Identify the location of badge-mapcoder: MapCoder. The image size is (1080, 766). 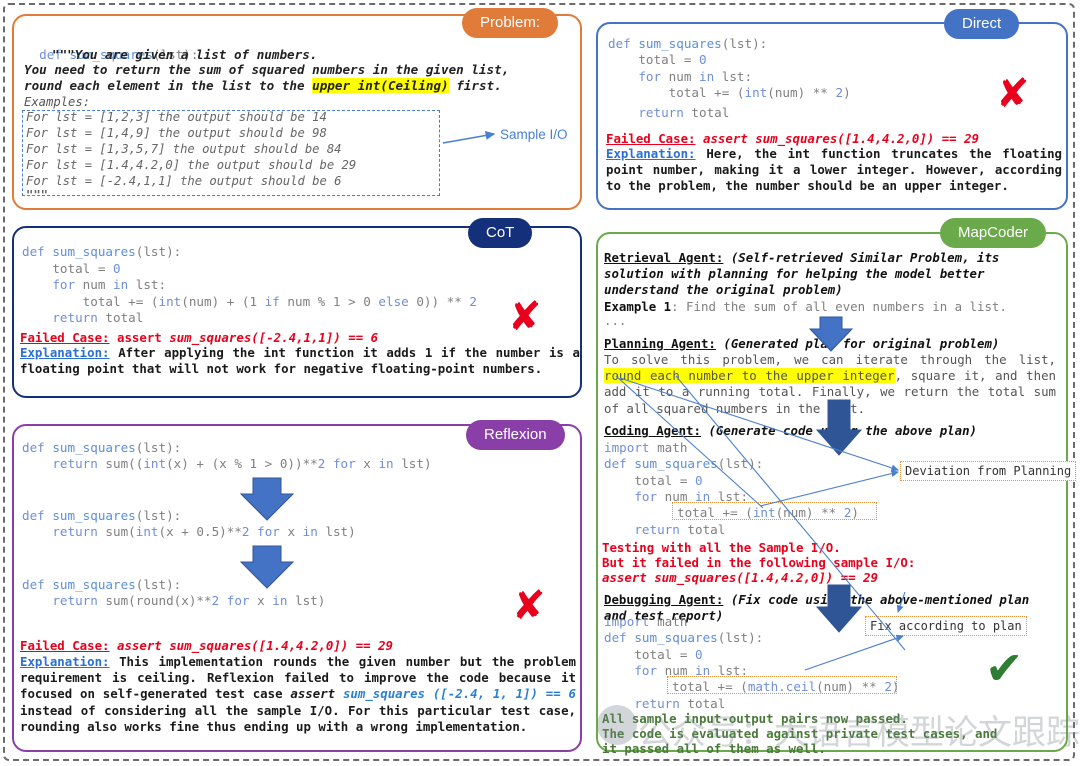
(993, 233).